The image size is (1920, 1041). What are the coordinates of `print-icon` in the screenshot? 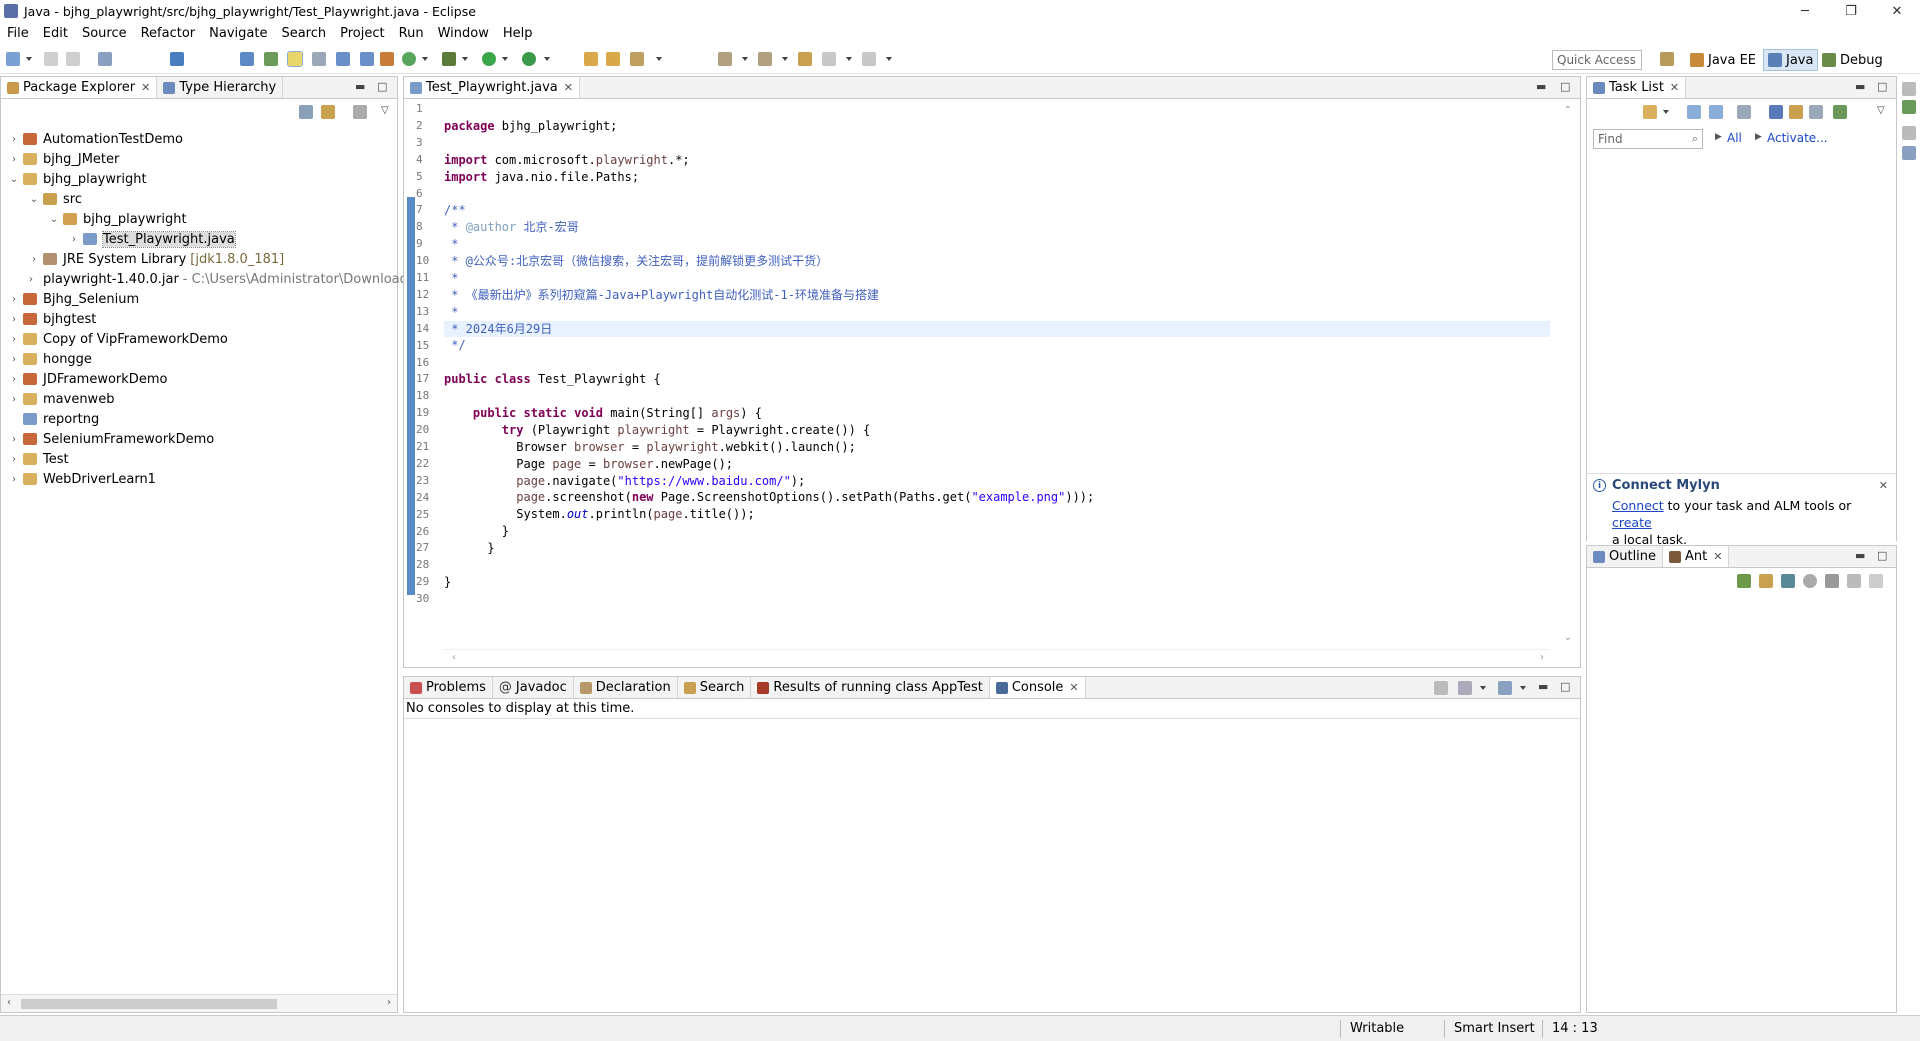 It's located at (105, 59).